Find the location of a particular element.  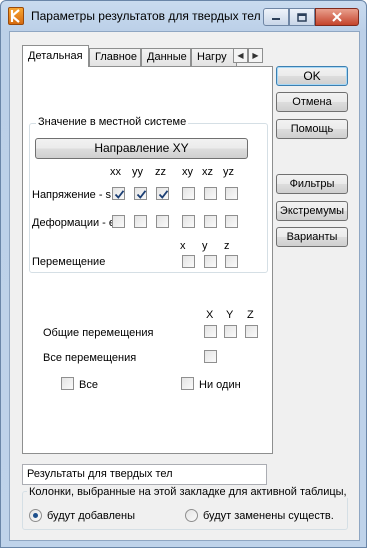

col-header-yy: yy is located at coordinates (137, 172).